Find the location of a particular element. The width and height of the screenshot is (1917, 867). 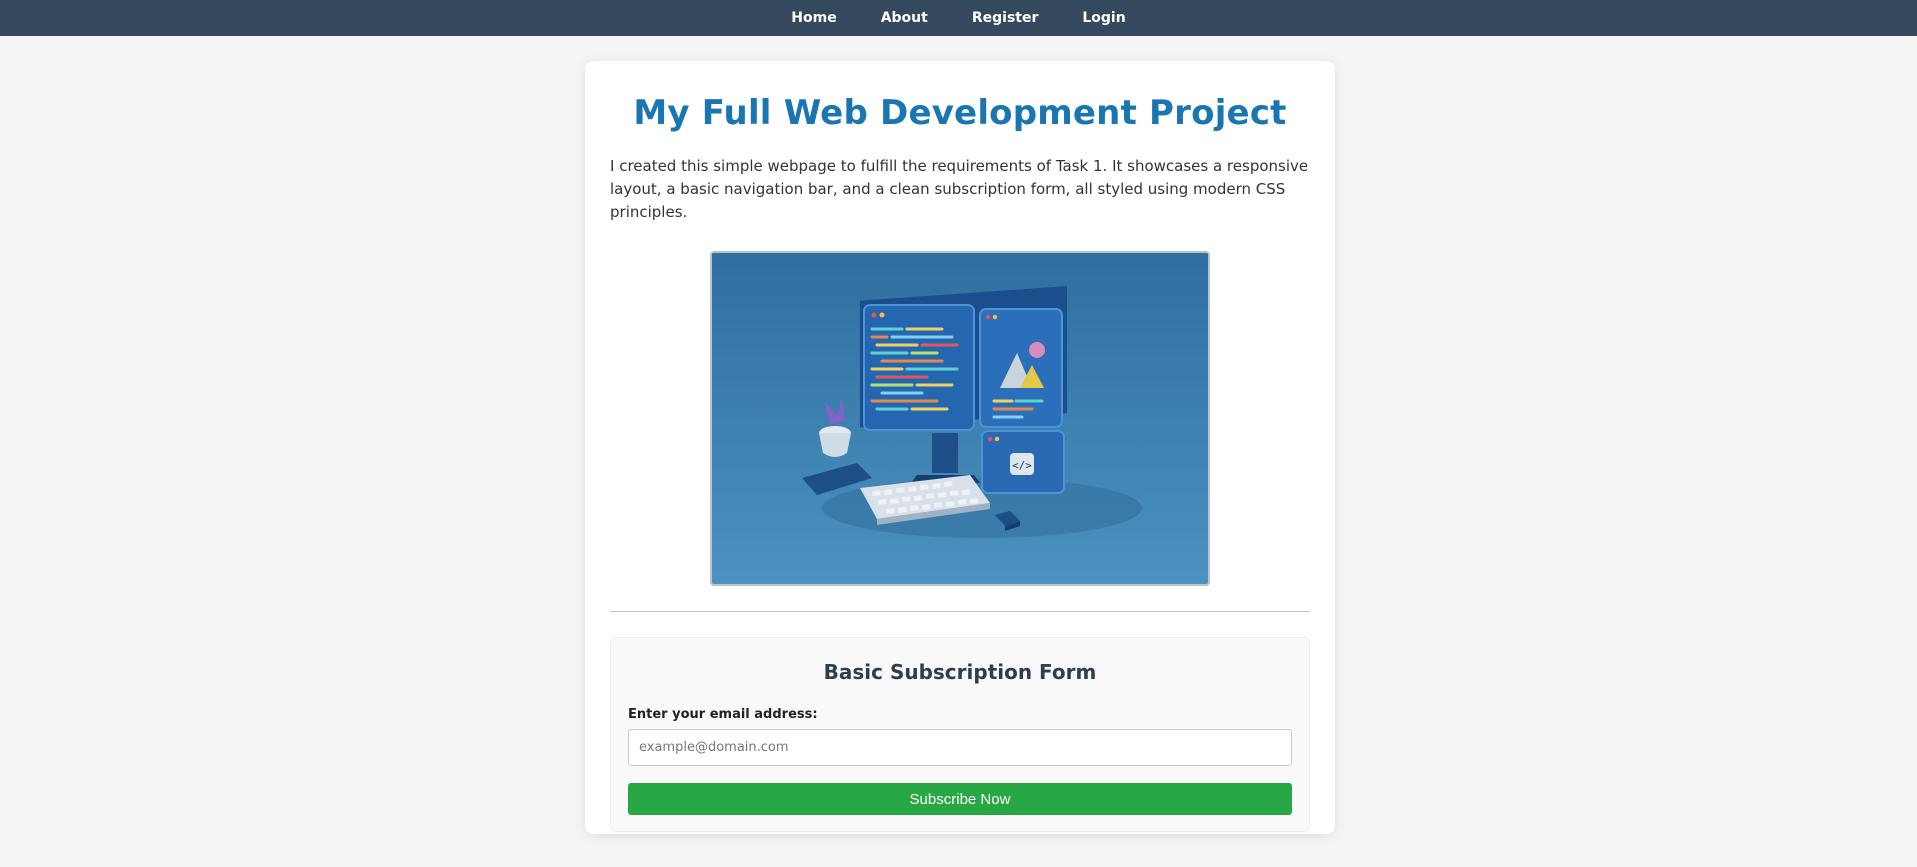

code-snippet-icon: </> is located at coordinates (1023, 462).